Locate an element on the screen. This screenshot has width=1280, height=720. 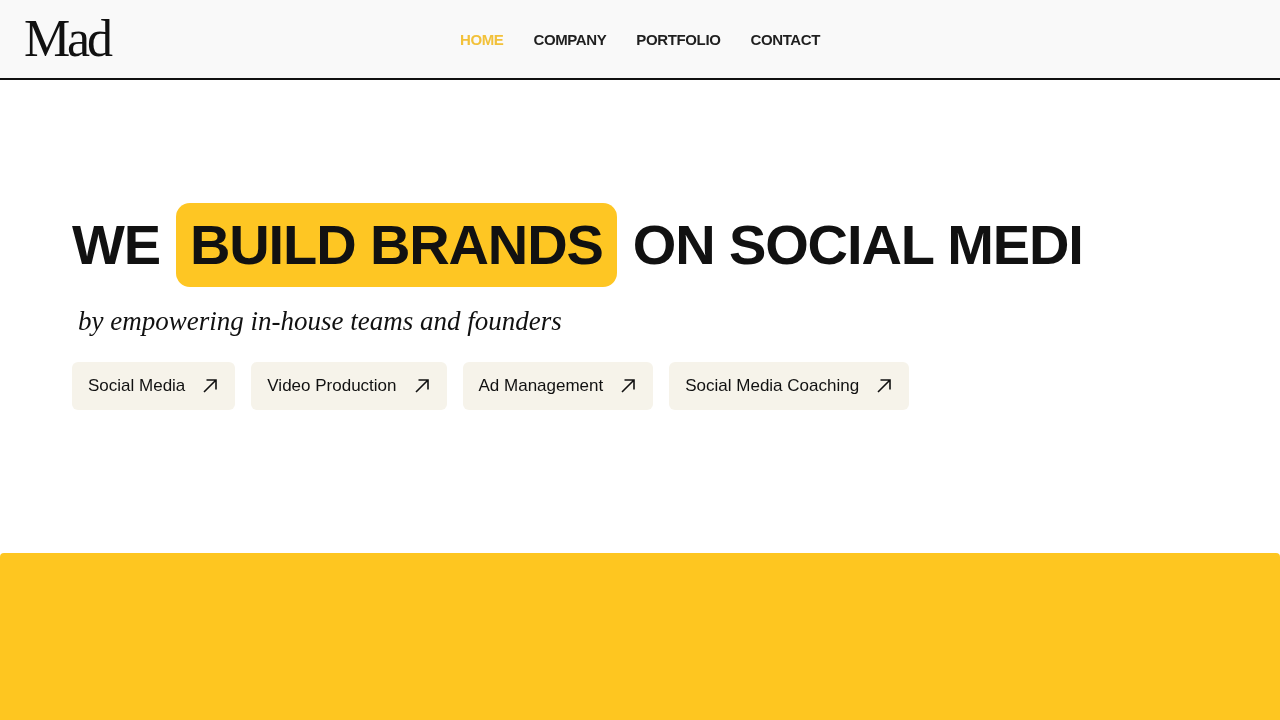
service-button: Social Media Coaching is located at coordinates (789, 386).